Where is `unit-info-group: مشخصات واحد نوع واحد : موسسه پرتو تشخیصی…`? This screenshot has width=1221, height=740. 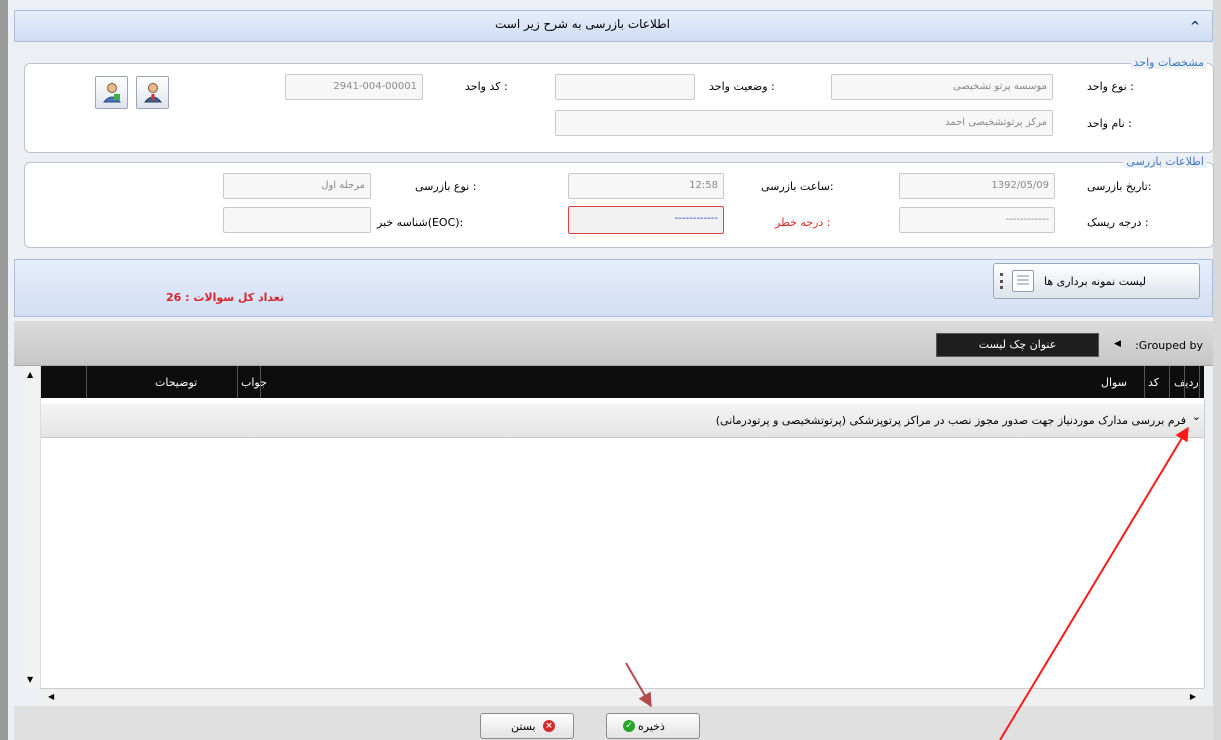
unit-info-group: مشخصات واحد نوع واحد : موسسه پرتو تشخیصی… is located at coordinates (619, 104).